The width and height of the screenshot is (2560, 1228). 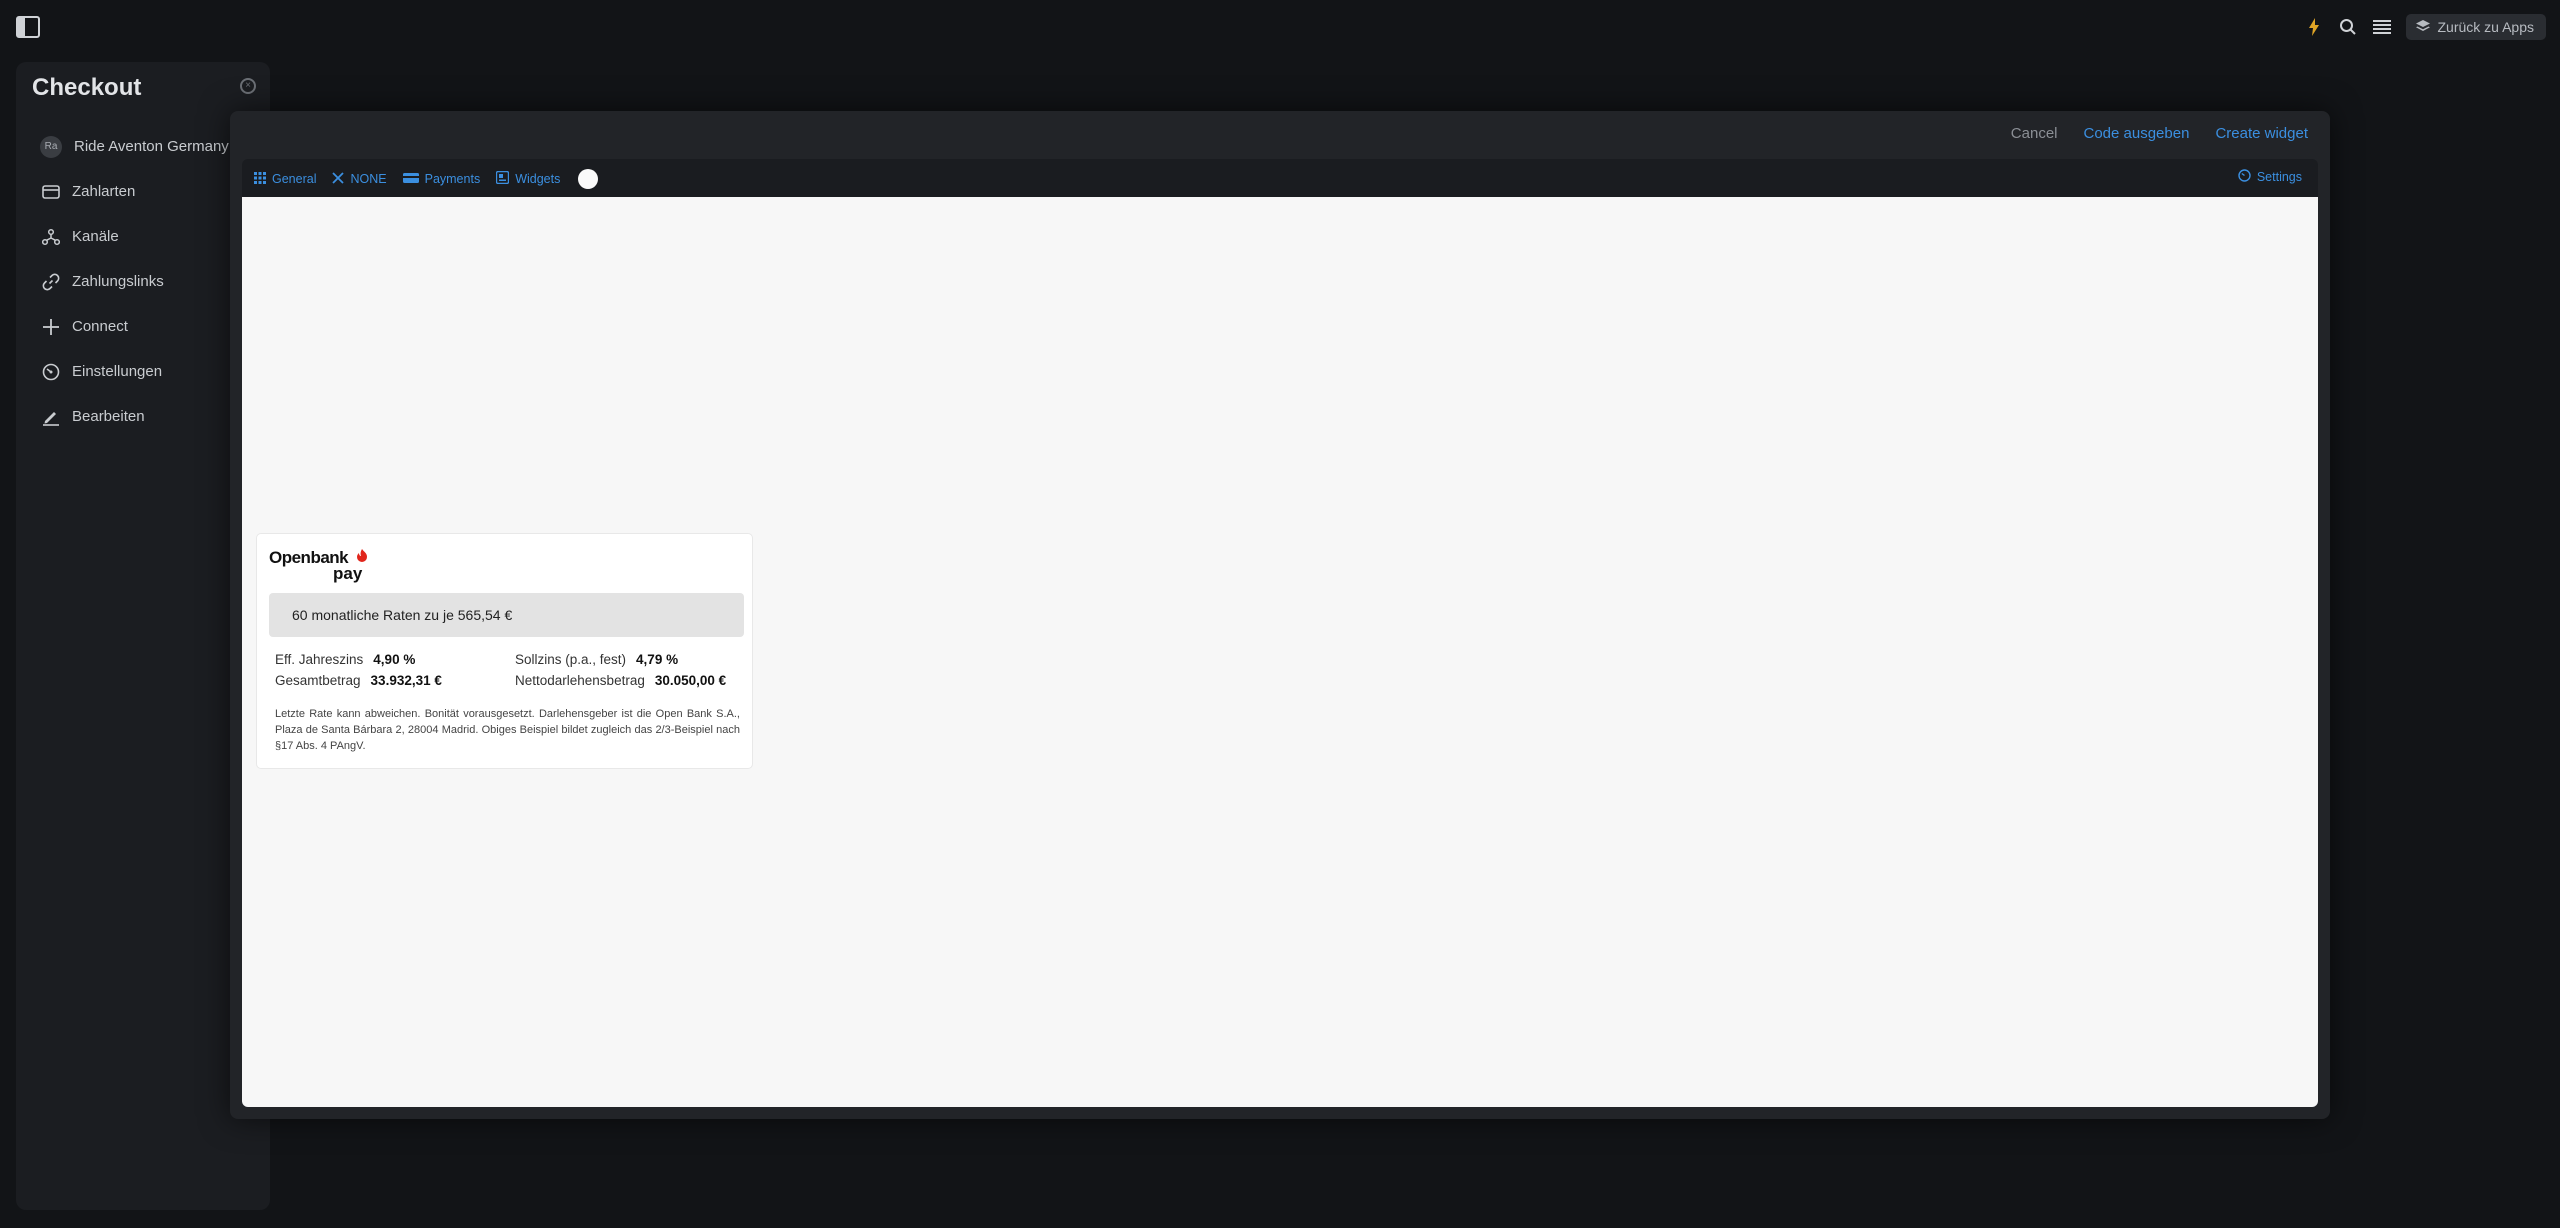 I want to click on eff-rate-label: Eff. Jahreszins, so click(x=319, y=659).